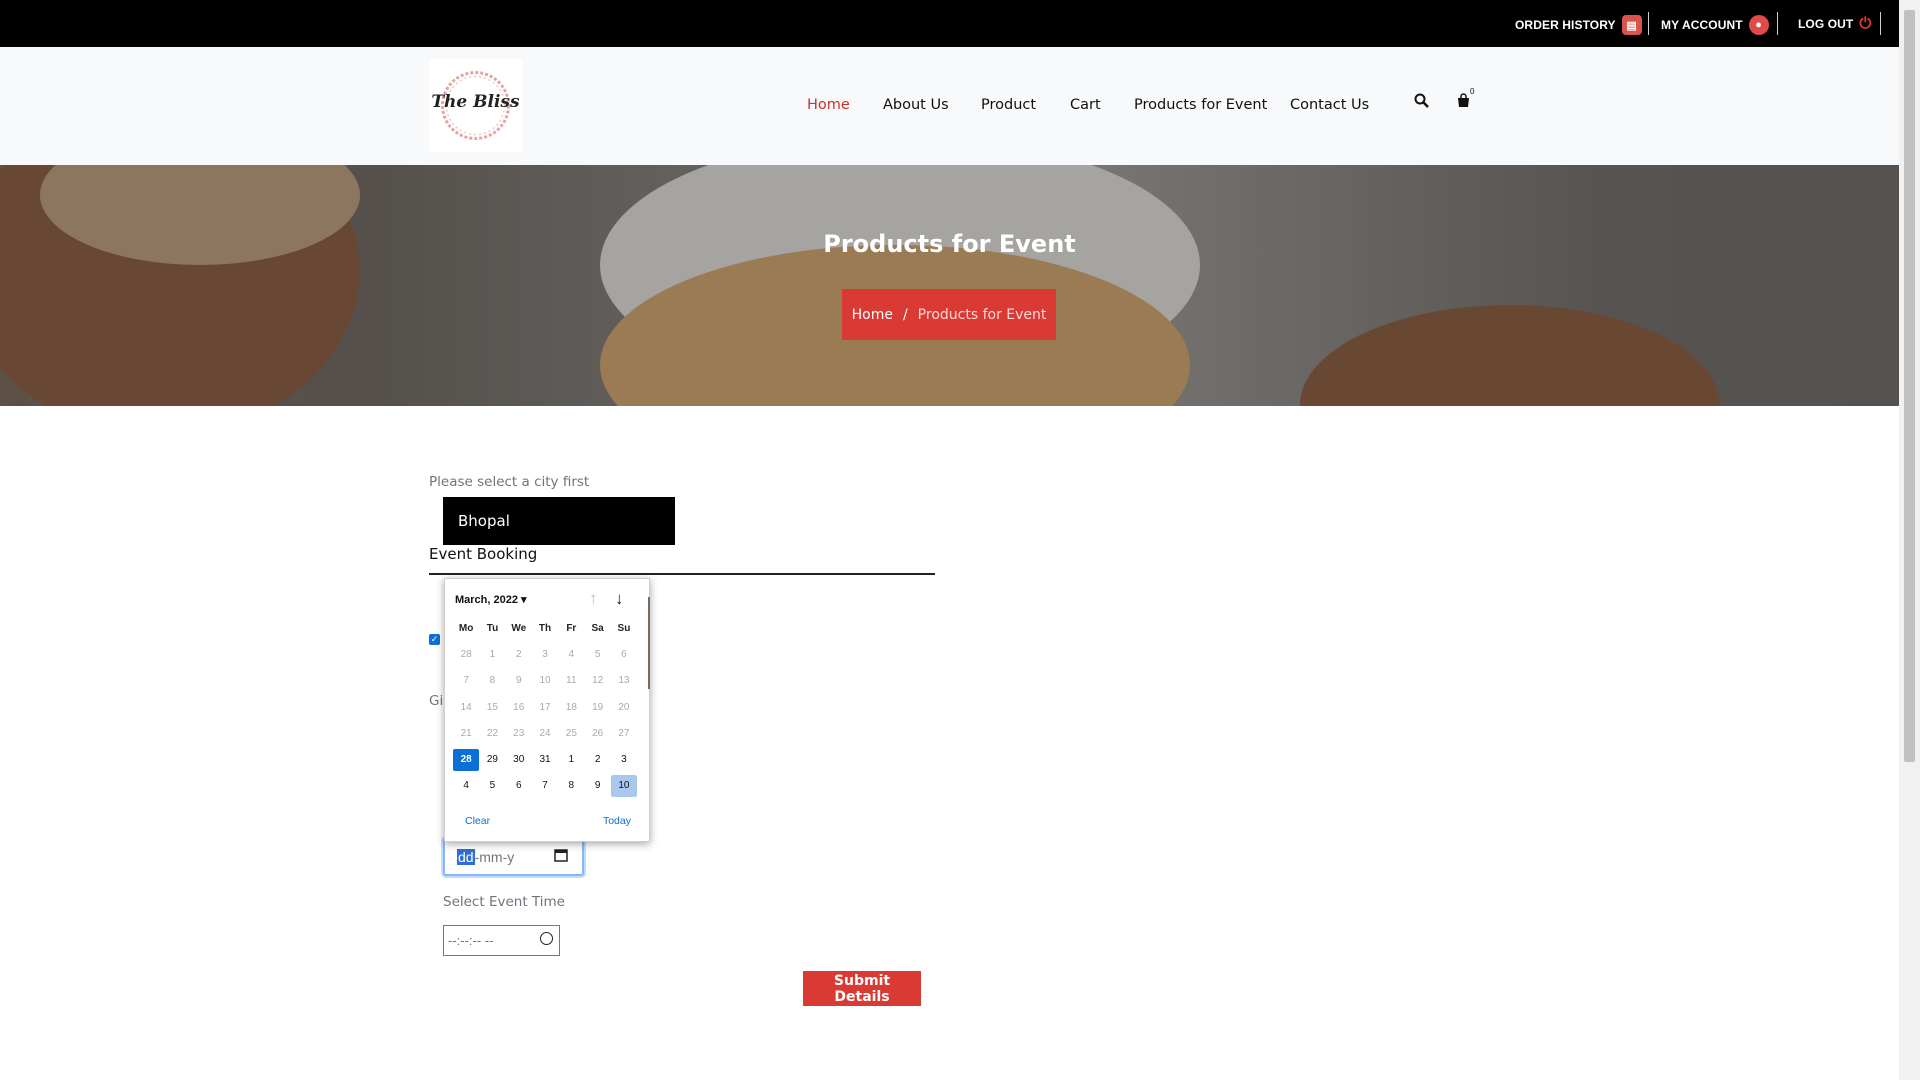 The image size is (1920, 1080). Describe the element at coordinates (1909, 386) in the screenshot. I see `scrollbar-thumb` at that location.